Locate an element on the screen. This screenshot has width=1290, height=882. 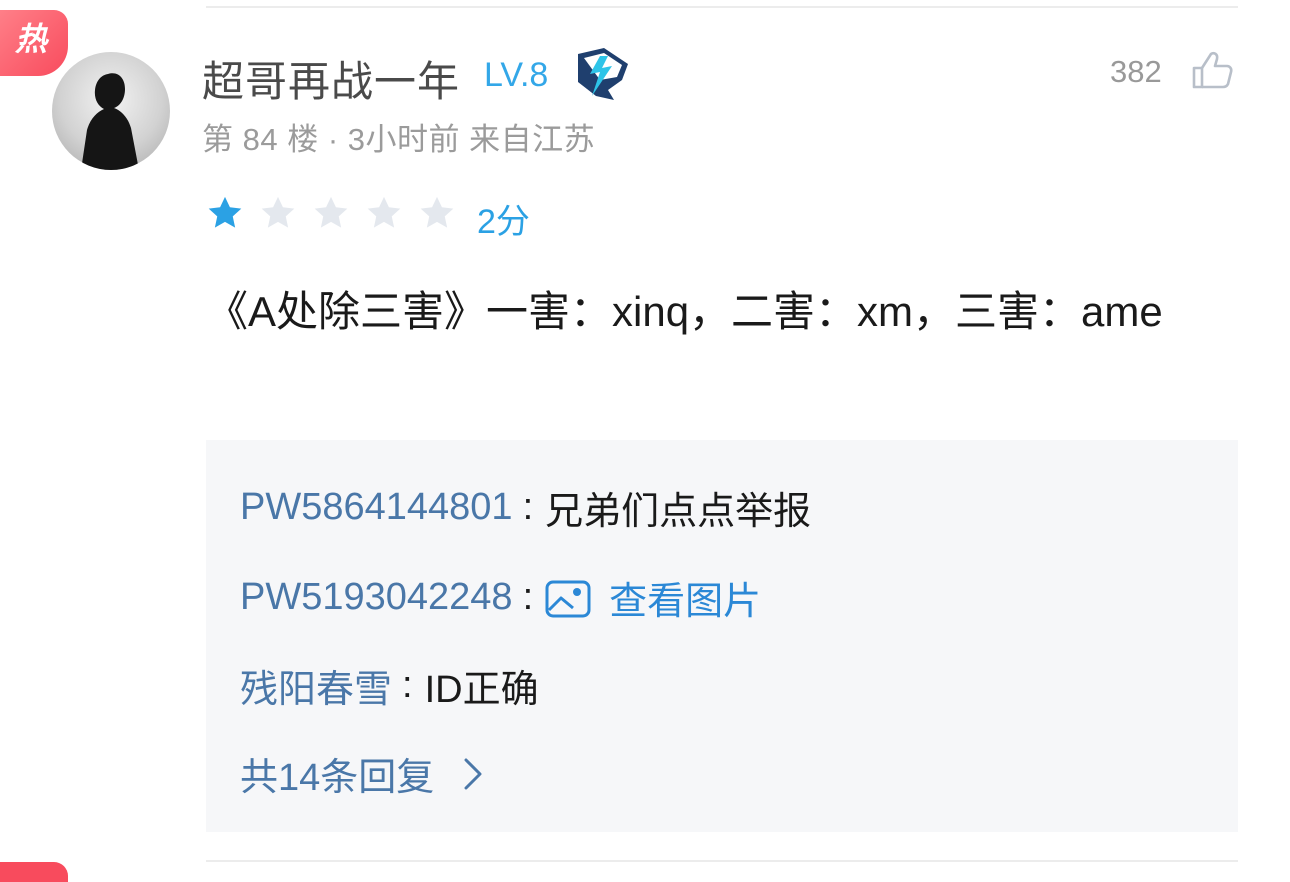
like-count: 382 is located at coordinates (1136, 72).